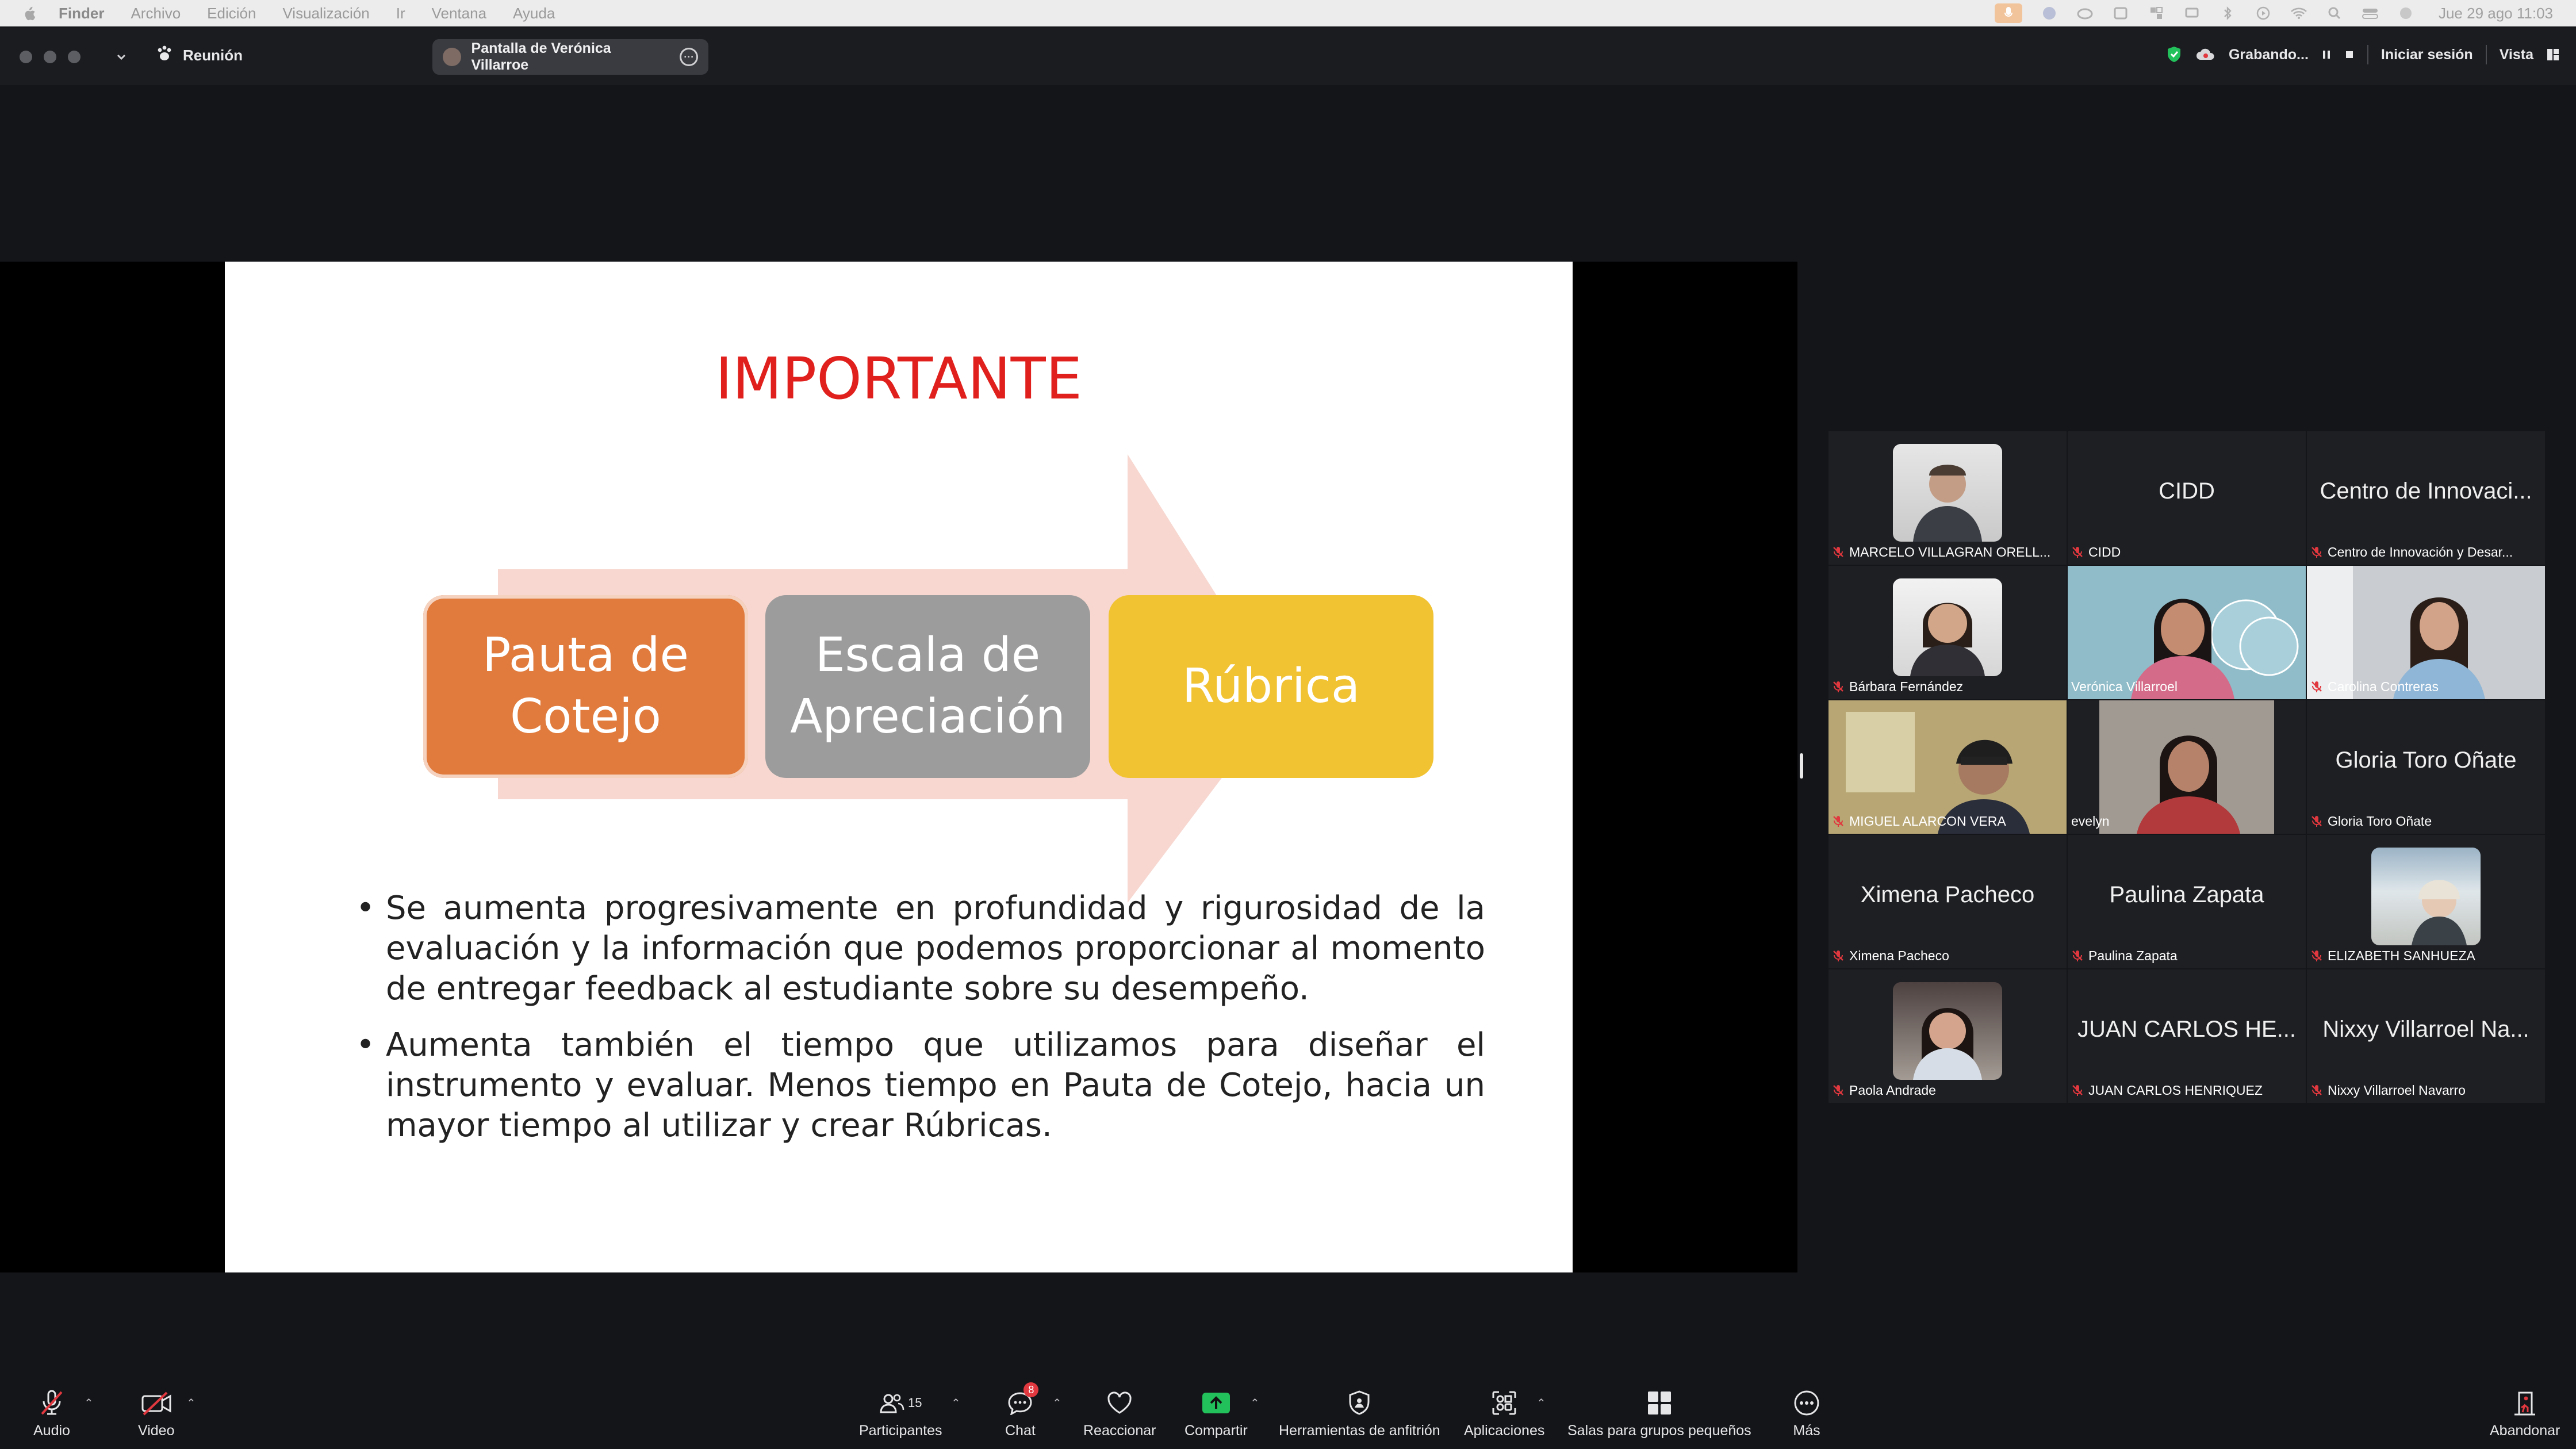 This screenshot has width=2576, height=1449. Describe the element at coordinates (2516, 55) in the screenshot. I see `view-button: Vista` at that location.